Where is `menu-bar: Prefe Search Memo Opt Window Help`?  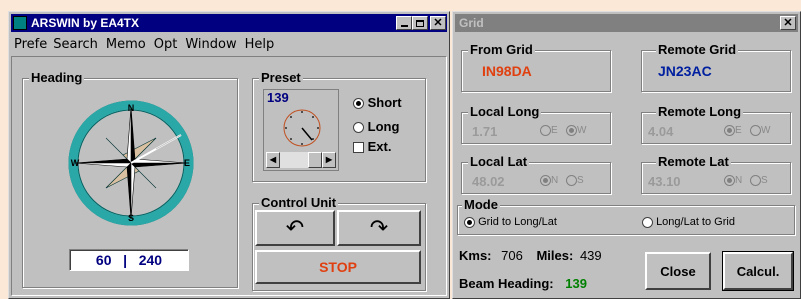
menu-bar: Prefe Search Memo Opt Window Help is located at coordinates (229, 44).